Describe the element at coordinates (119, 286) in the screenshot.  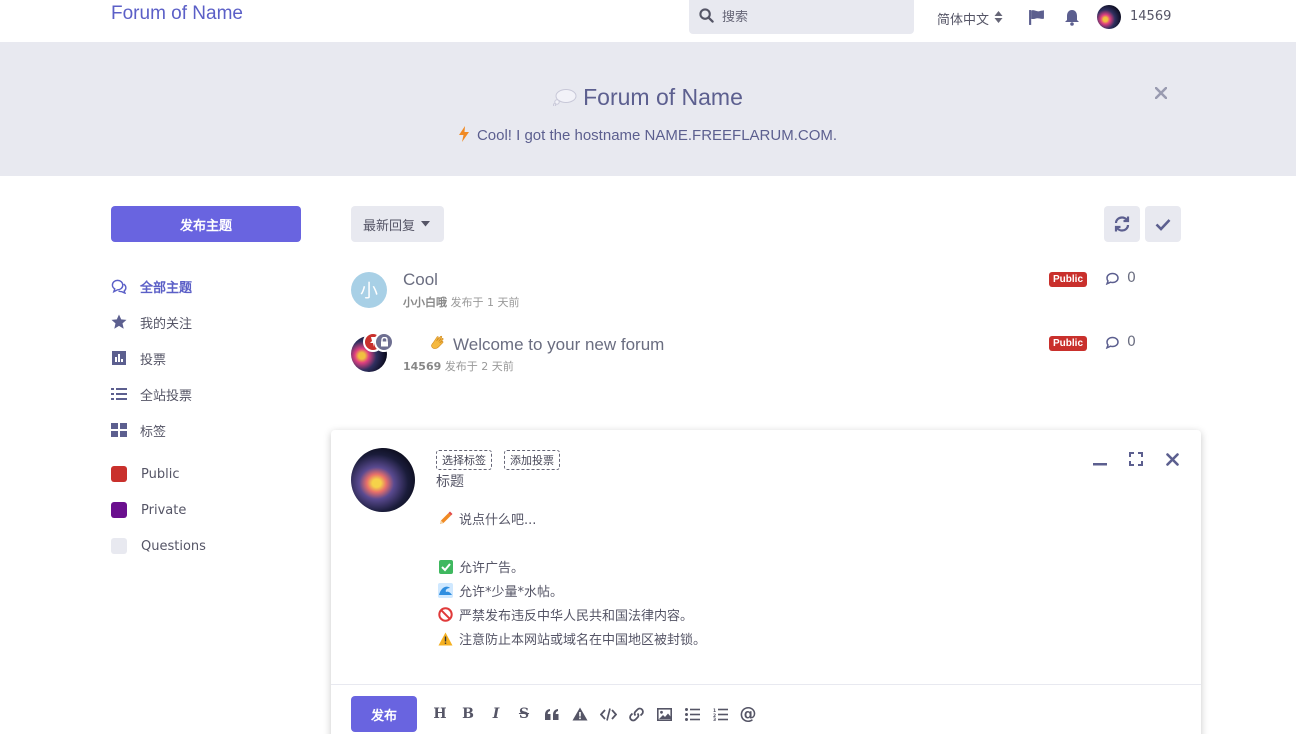
I see `chat-bubbles-icon` at that location.